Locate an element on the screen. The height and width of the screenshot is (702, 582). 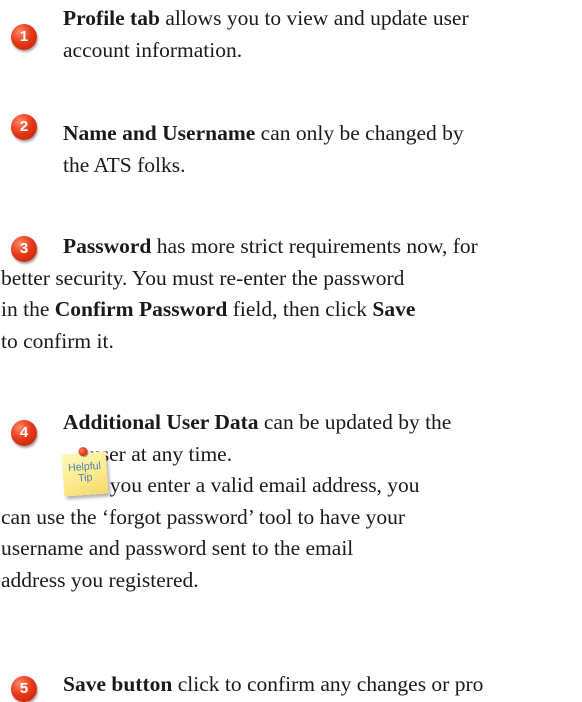
number-5-icon: 5 is located at coordinates (24, 689).